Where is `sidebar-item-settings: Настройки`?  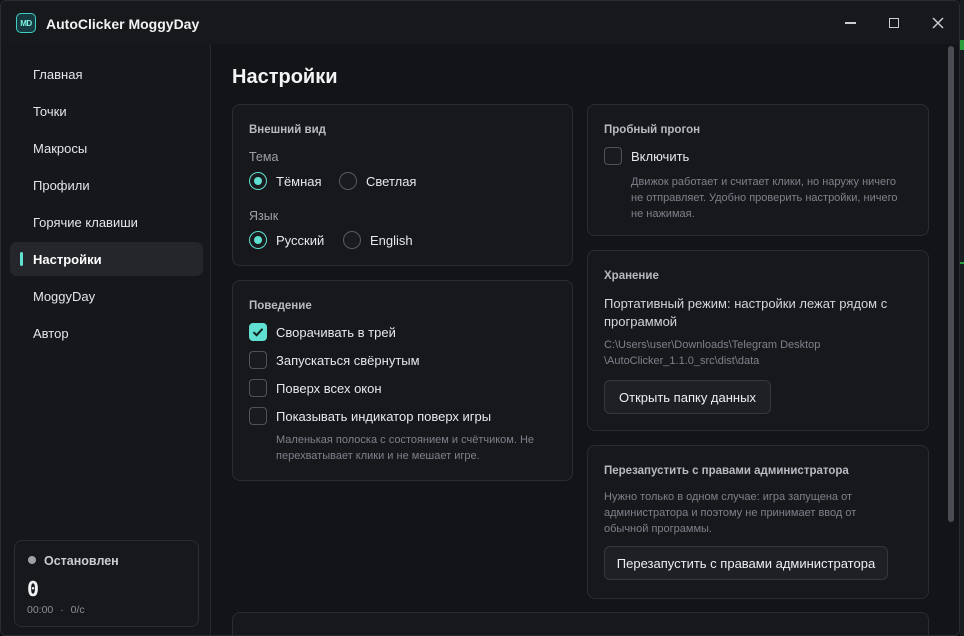
sidebar-item-settings: Настройки is located at coordinates (106, 259).